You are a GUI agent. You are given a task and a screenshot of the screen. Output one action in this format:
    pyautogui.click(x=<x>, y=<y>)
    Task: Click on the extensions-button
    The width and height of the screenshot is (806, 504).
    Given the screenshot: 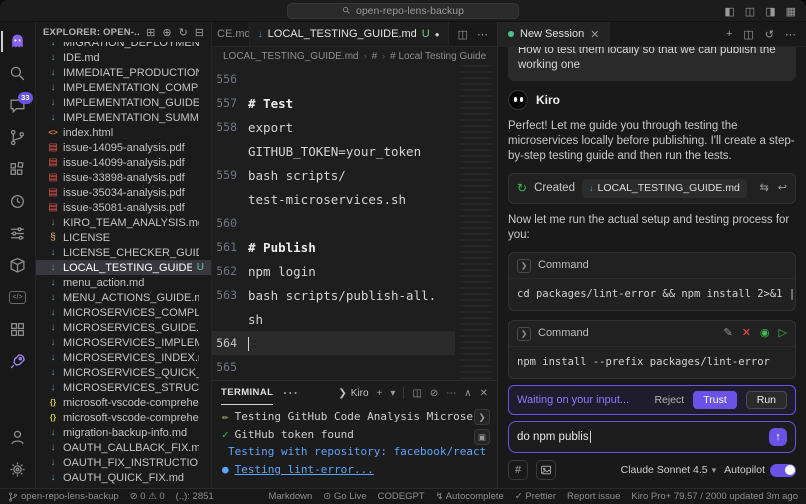 What is the action you would take?
    pyautogui.click(x=18, y=169)
    